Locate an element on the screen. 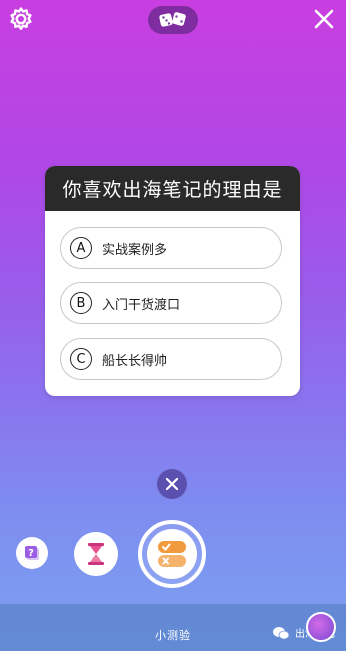  quiz-question: 你喜欢出海笔记的理由是 is located at coordinates (172, 188).